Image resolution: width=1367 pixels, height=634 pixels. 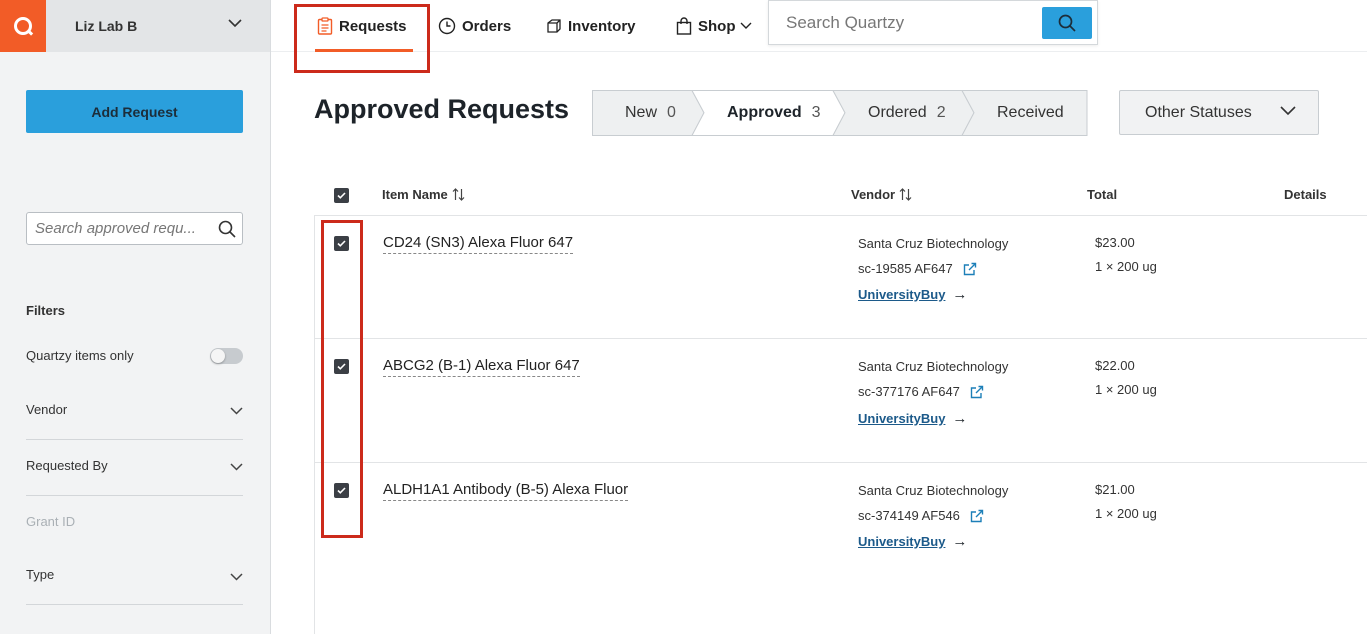 I want to click on filter-label: Vendor, so click(x=47, y=409).